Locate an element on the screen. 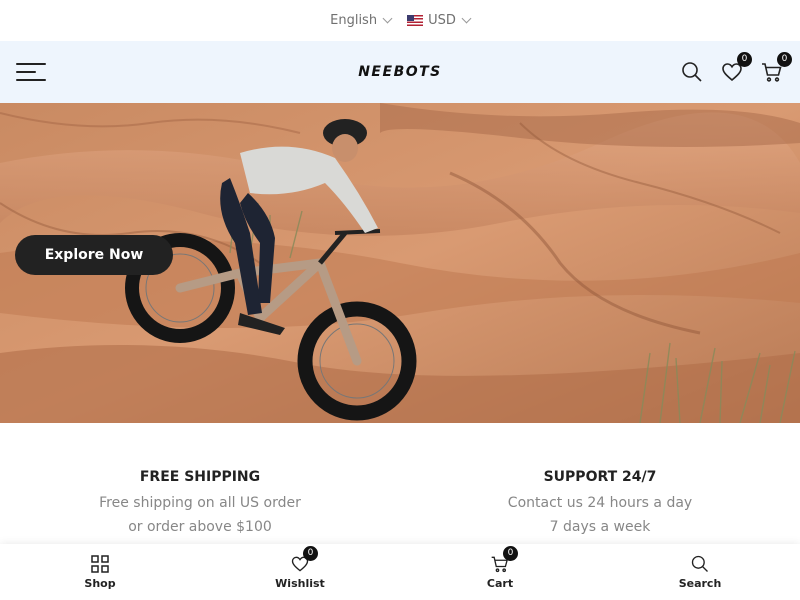 This screenshot has height=600, width=800. feature-text: or order above $100 is located at coordinates (200, 527).